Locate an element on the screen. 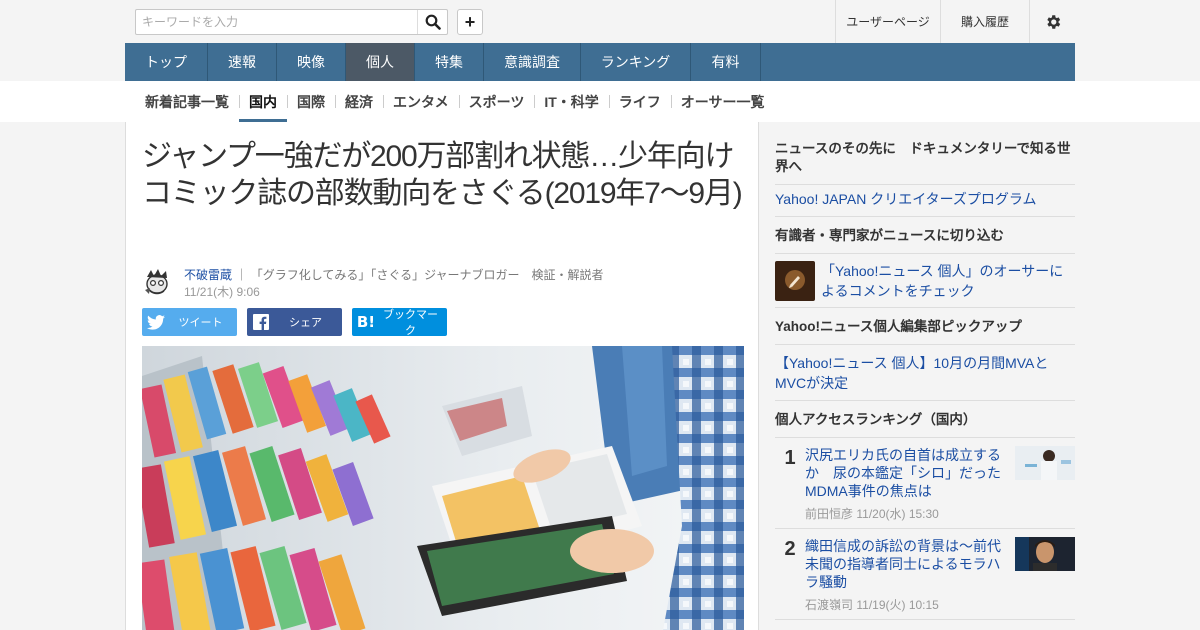  pickup-link: 【Yahoo!ニュース 個人】10月の月間MVAとMVCが決定 is located at coordinates (925, 373).